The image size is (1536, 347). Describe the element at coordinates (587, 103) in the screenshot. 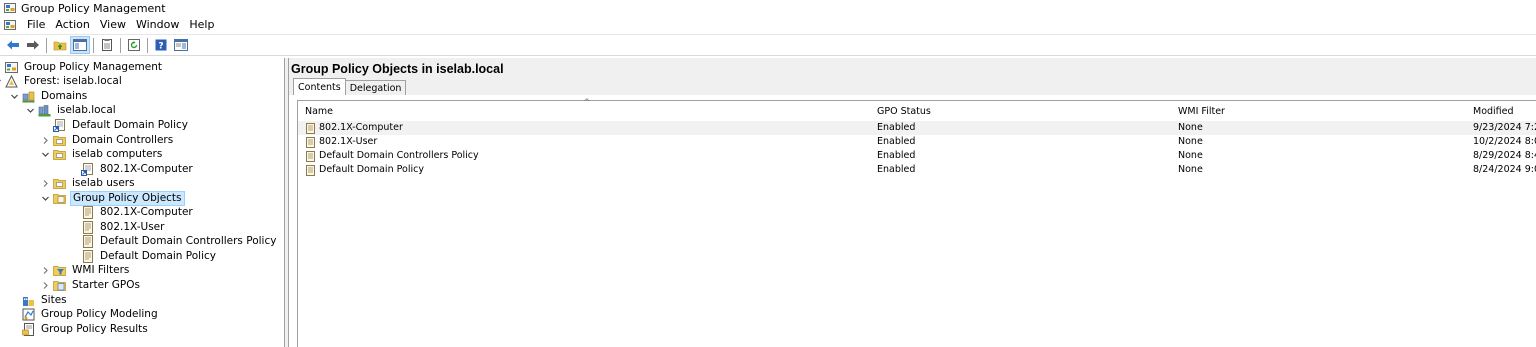

I see `sort-ascending-icon: ^` at that location.